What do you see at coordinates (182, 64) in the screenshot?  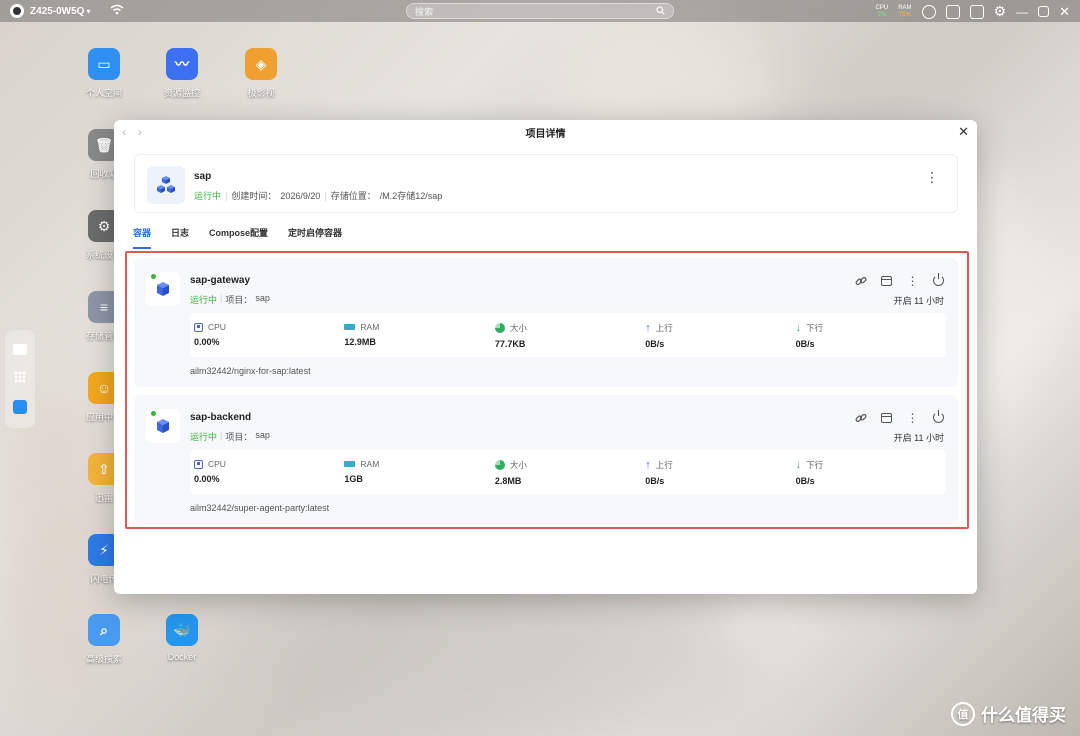 I see `pulse-icon: 〰` at bounding box center [182, 64].